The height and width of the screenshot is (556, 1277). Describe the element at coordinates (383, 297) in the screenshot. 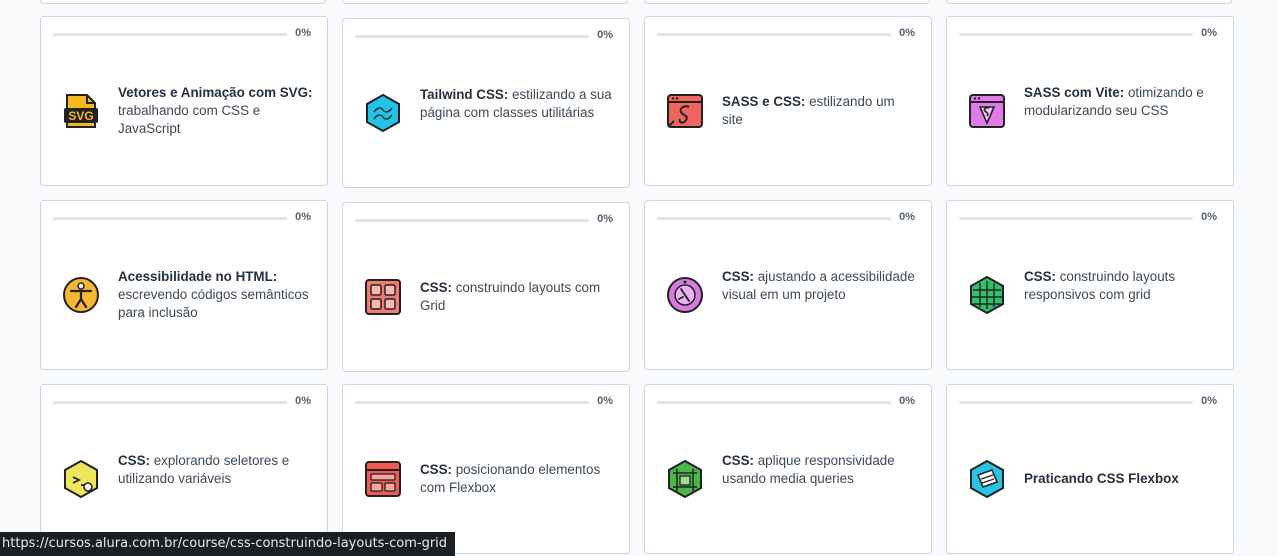

I see `grid-layout-icon` at that location.